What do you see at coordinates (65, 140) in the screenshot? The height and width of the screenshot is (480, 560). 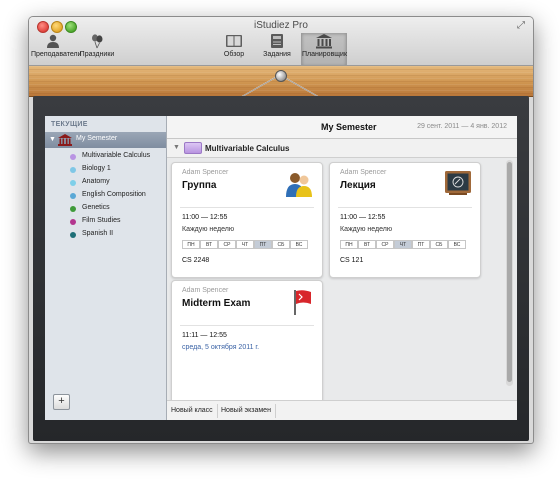 I see `building-icon` at bounding box center [65, 140].